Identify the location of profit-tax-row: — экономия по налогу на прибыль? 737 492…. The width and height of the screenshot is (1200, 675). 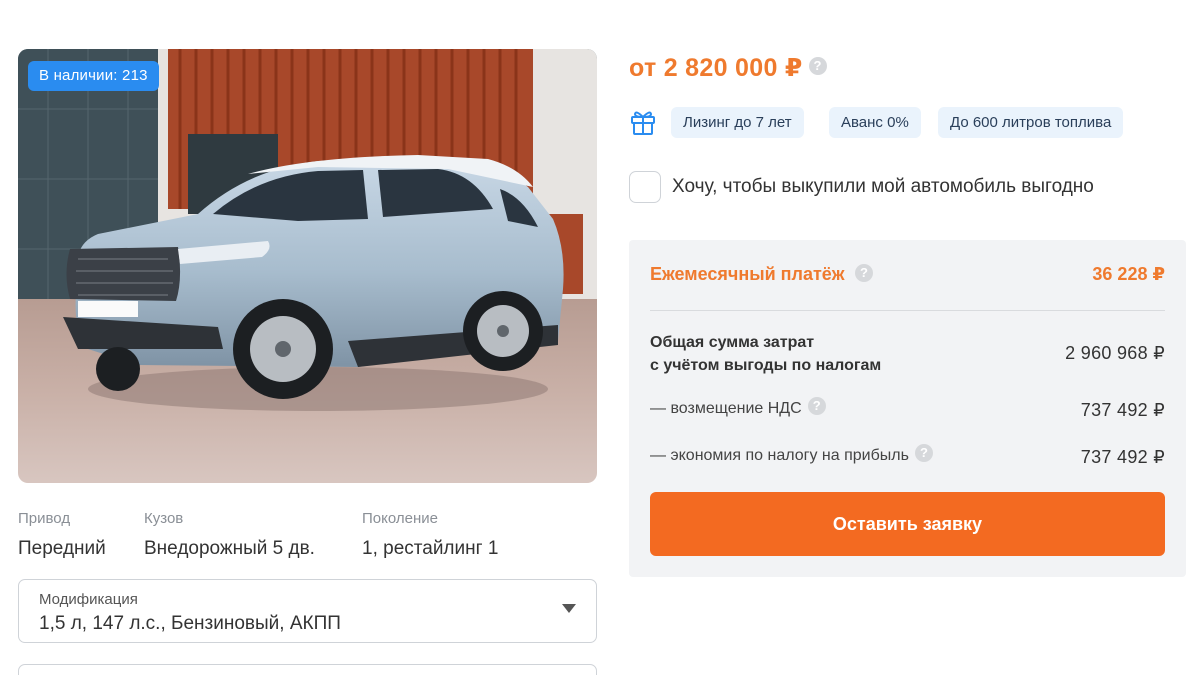
(907, 455).